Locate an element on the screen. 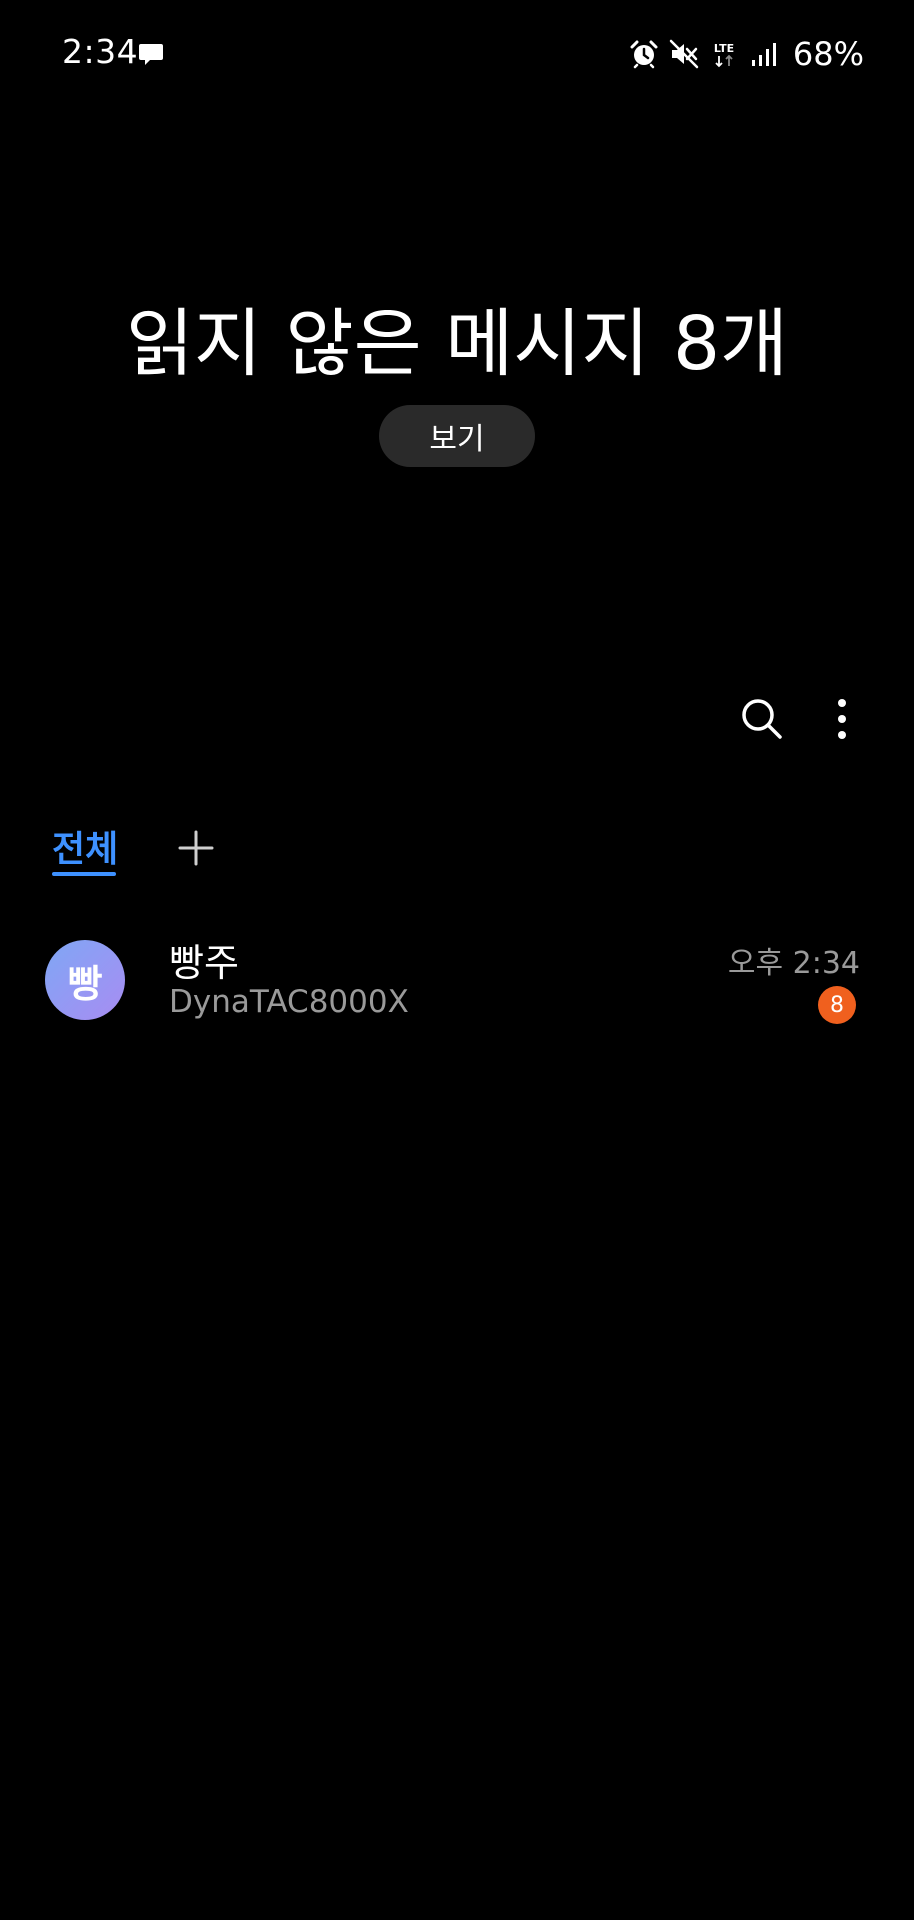 Image resolution: width=914 pixels, height=1920 pixels. status-icons: LTE 68% is located at coordinates (746, 54).